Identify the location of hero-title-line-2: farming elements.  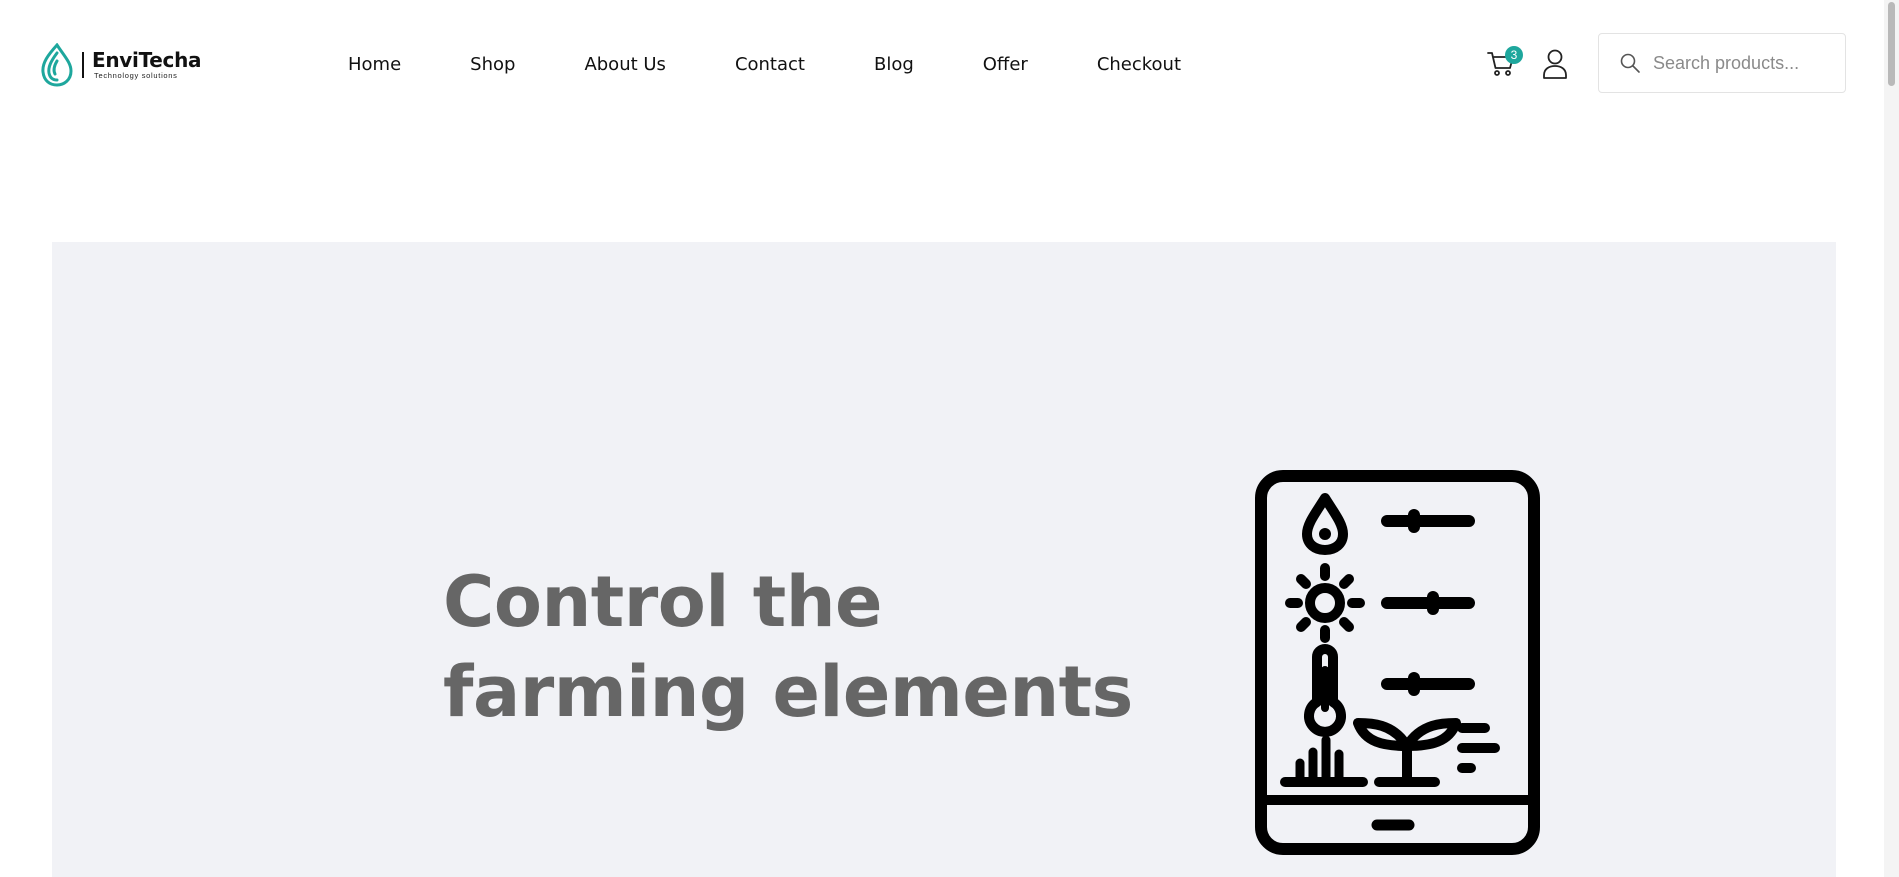
(788, 692).